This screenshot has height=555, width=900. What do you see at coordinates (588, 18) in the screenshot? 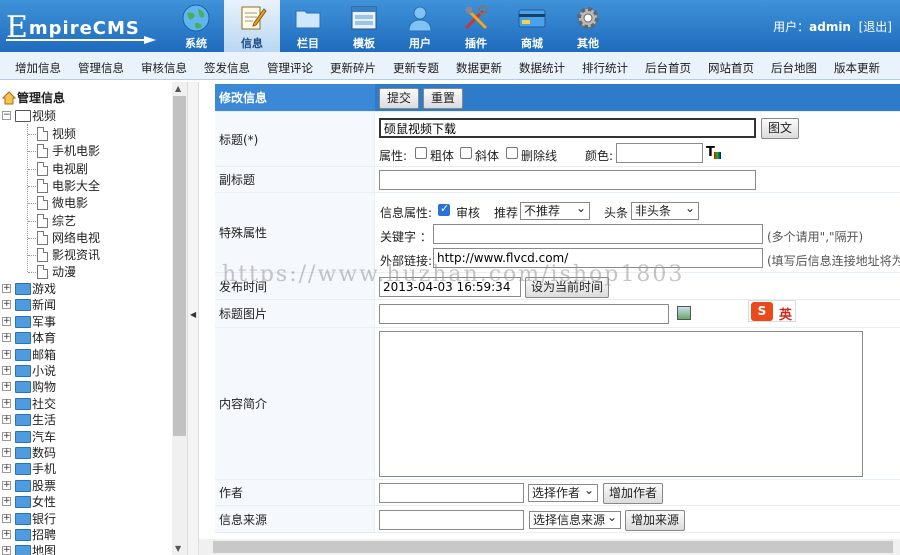
I see `gear-icon` at bounding box center [588, 18].